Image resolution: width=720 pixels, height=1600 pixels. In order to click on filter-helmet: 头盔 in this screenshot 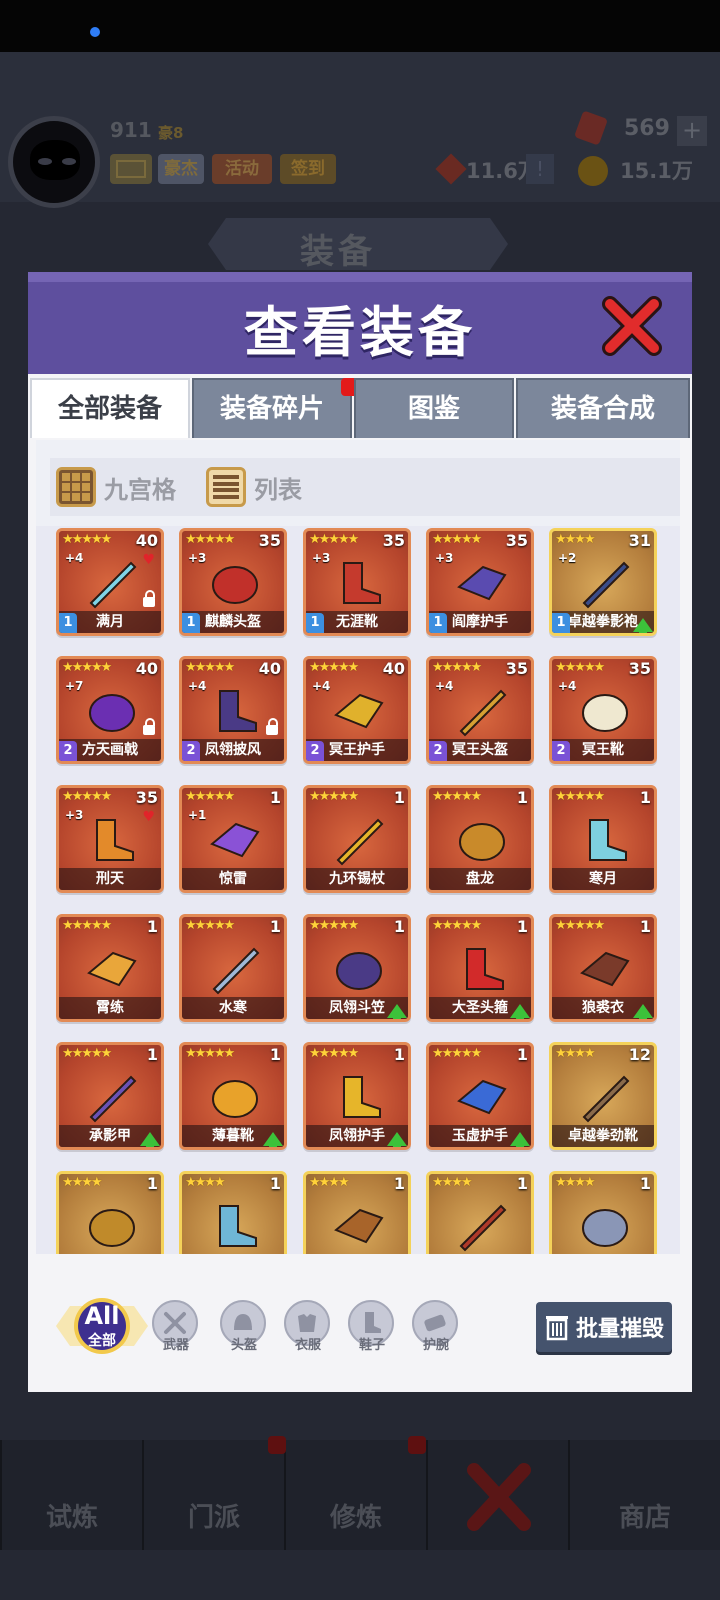, I will do `click(244, 1331)`.